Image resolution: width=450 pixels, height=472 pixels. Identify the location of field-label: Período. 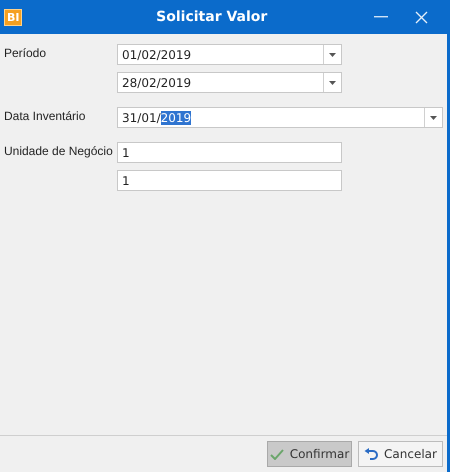
(26, 53).